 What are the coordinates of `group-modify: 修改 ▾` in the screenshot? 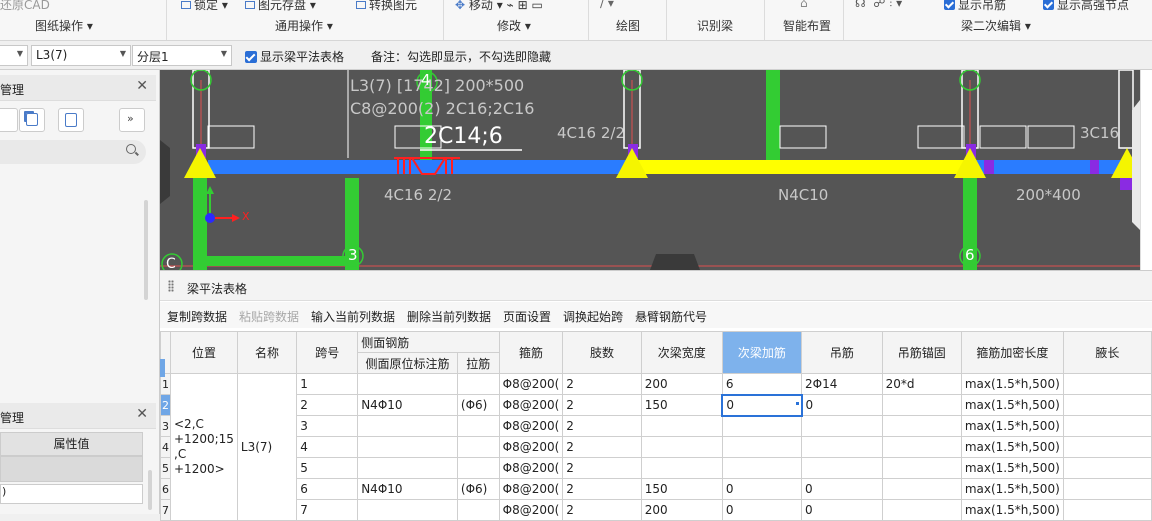 It's located at (514, 25).